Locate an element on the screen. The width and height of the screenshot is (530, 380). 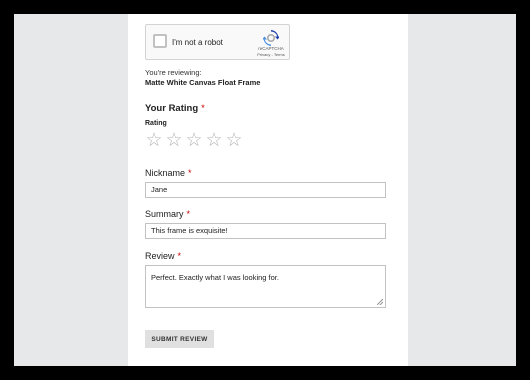
star-rating: ☆ ☆ ☆ ☆ ☆ is located at coordinates (194, 141).